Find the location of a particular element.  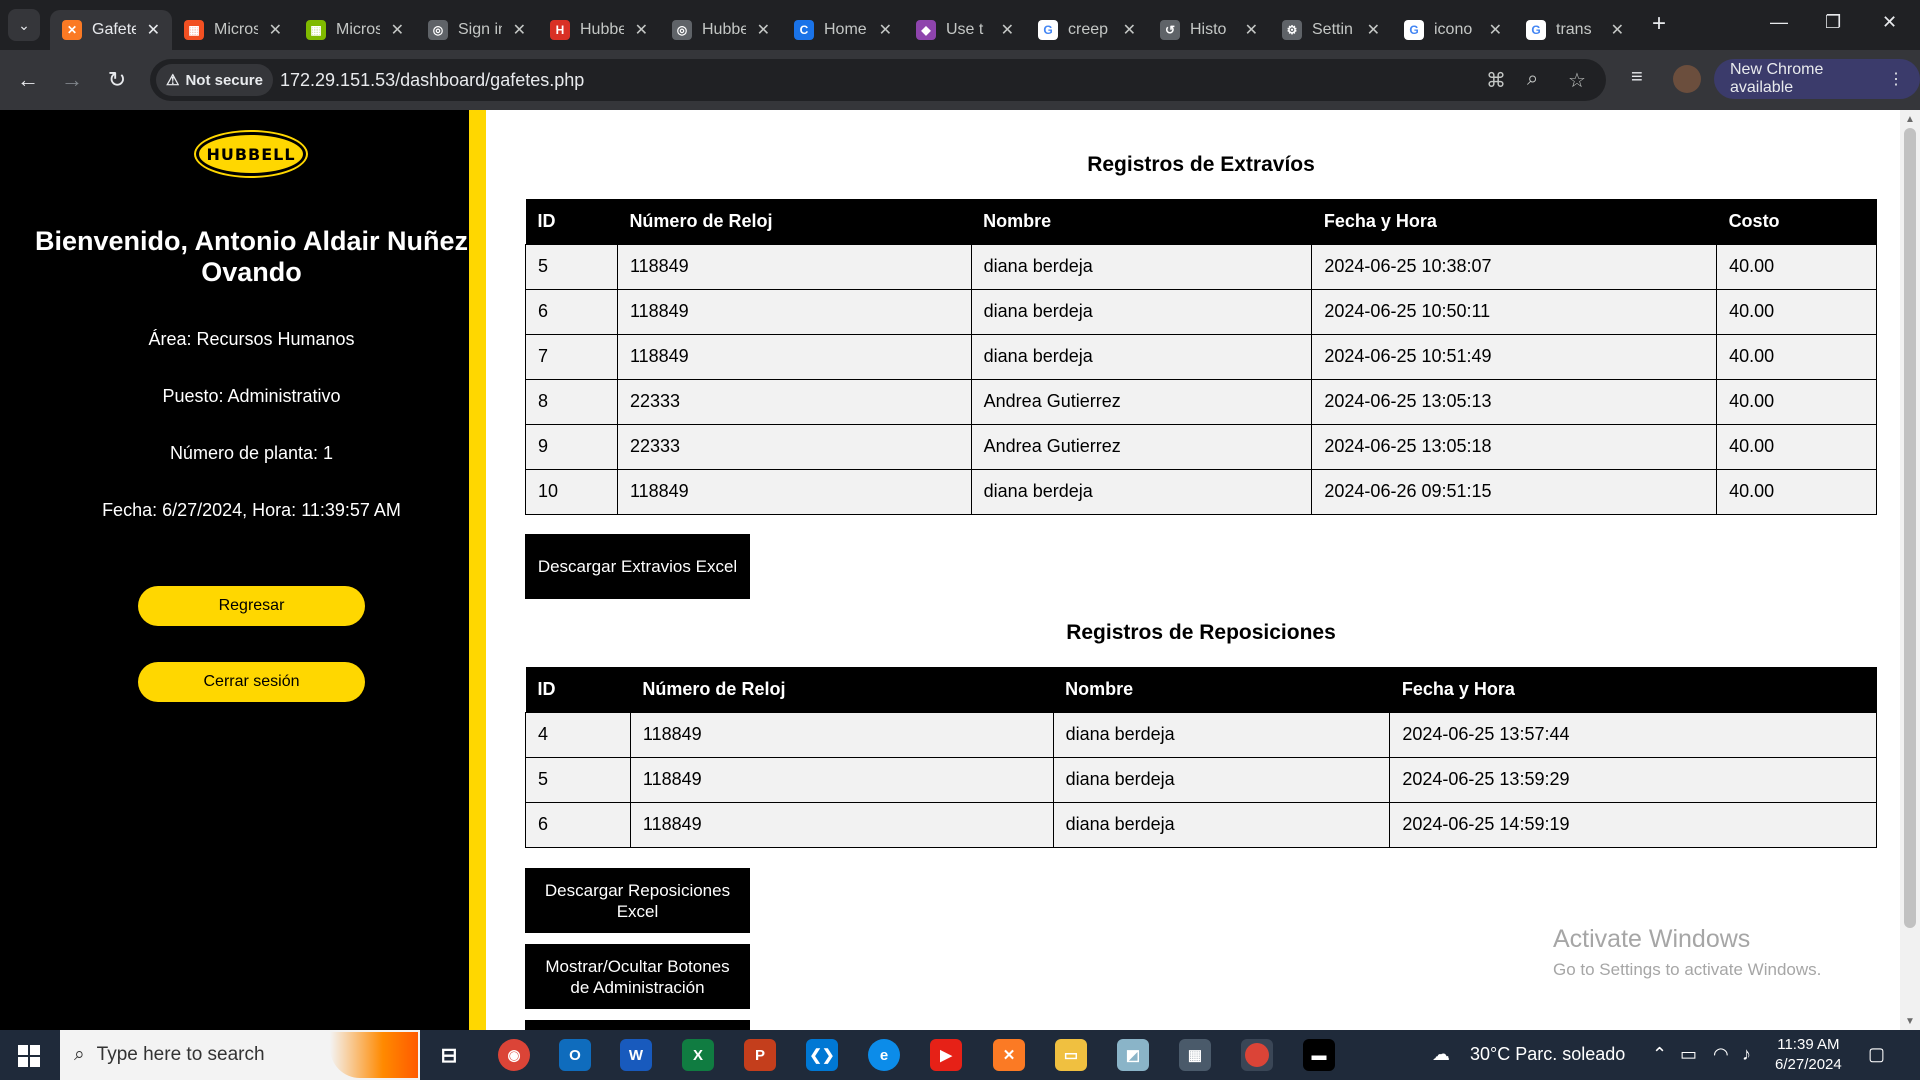

warning-icon: ⚠ is located at coordinates (173, 80).